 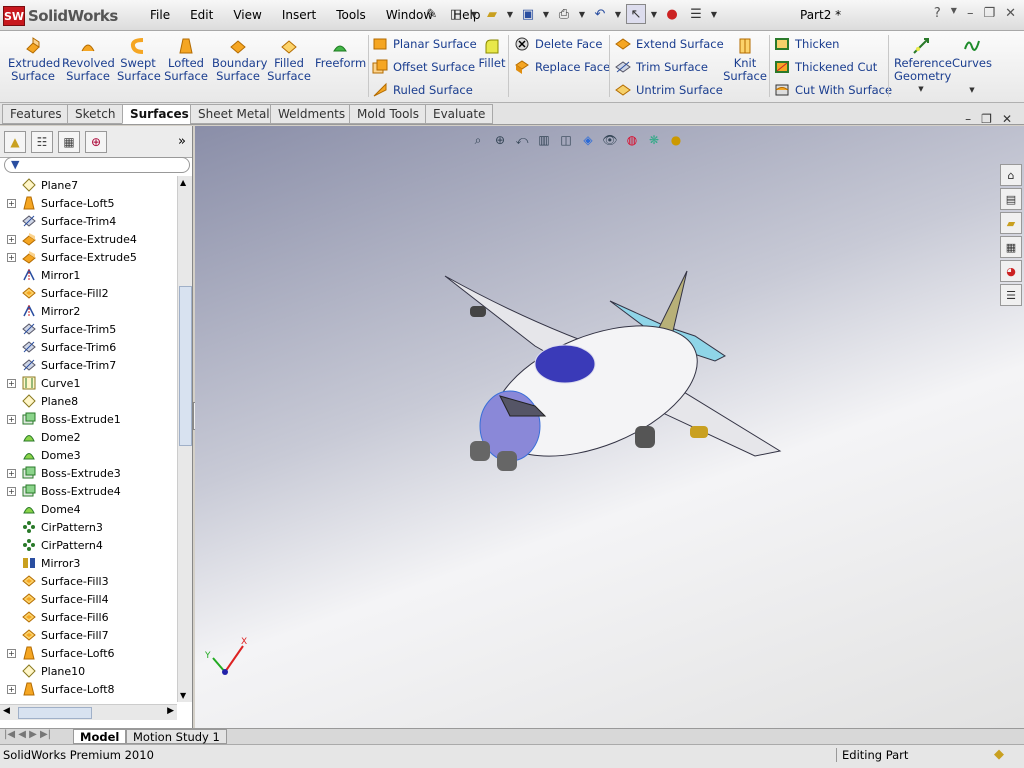 I want to click on tree-item: Mirror2, so click(x=88, y=311).